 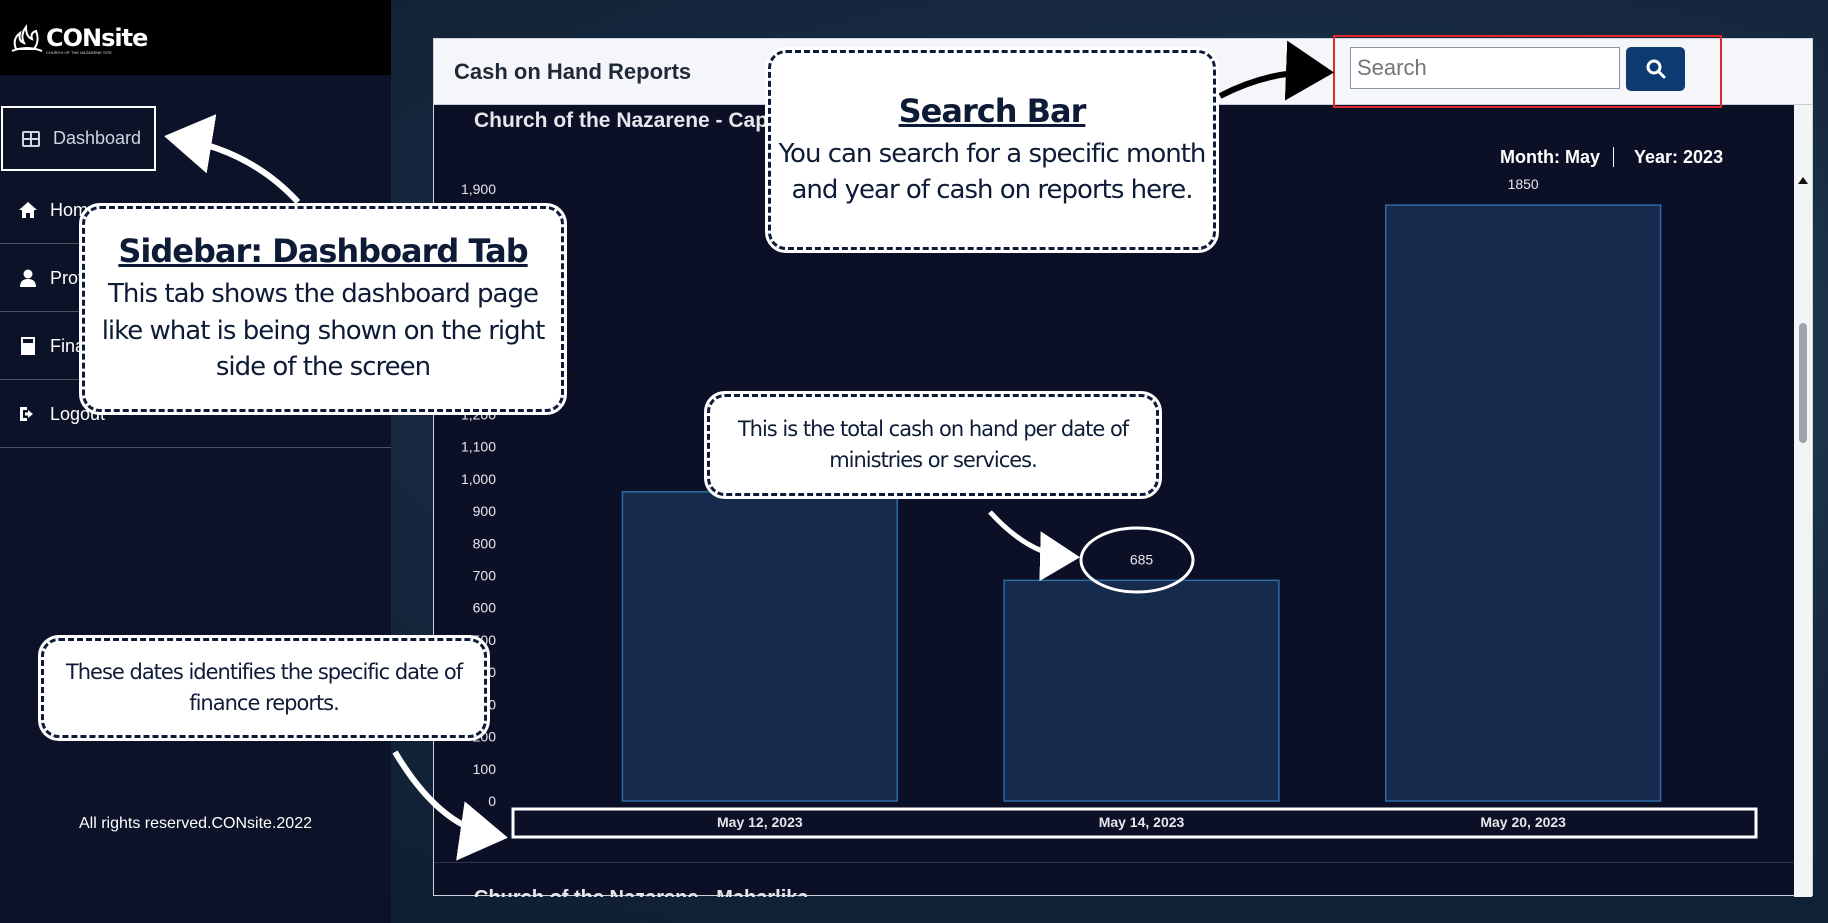 What do you see at coordinates (485, 576) in the screenshot?
I see `y-tick-label: 700` at bounding box center [485, 576].